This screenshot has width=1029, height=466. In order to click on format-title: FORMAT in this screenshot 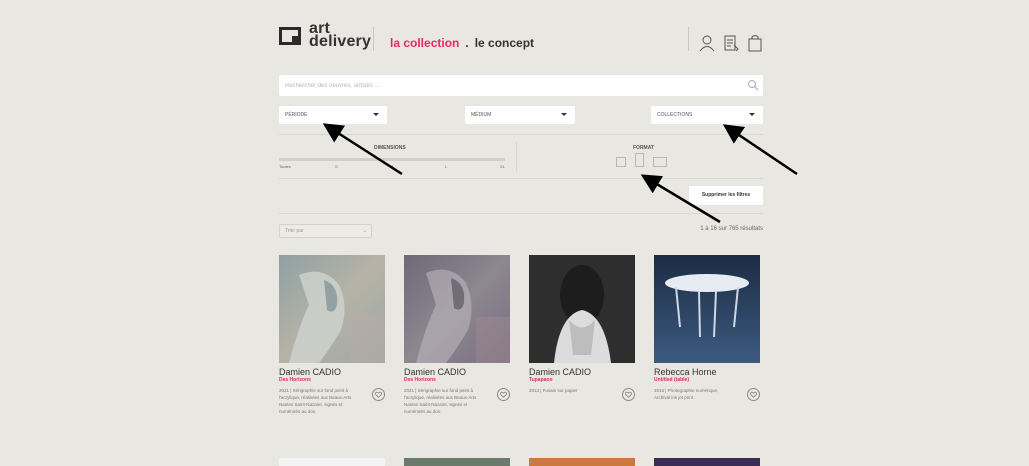, I will do `click(644, 148)`.